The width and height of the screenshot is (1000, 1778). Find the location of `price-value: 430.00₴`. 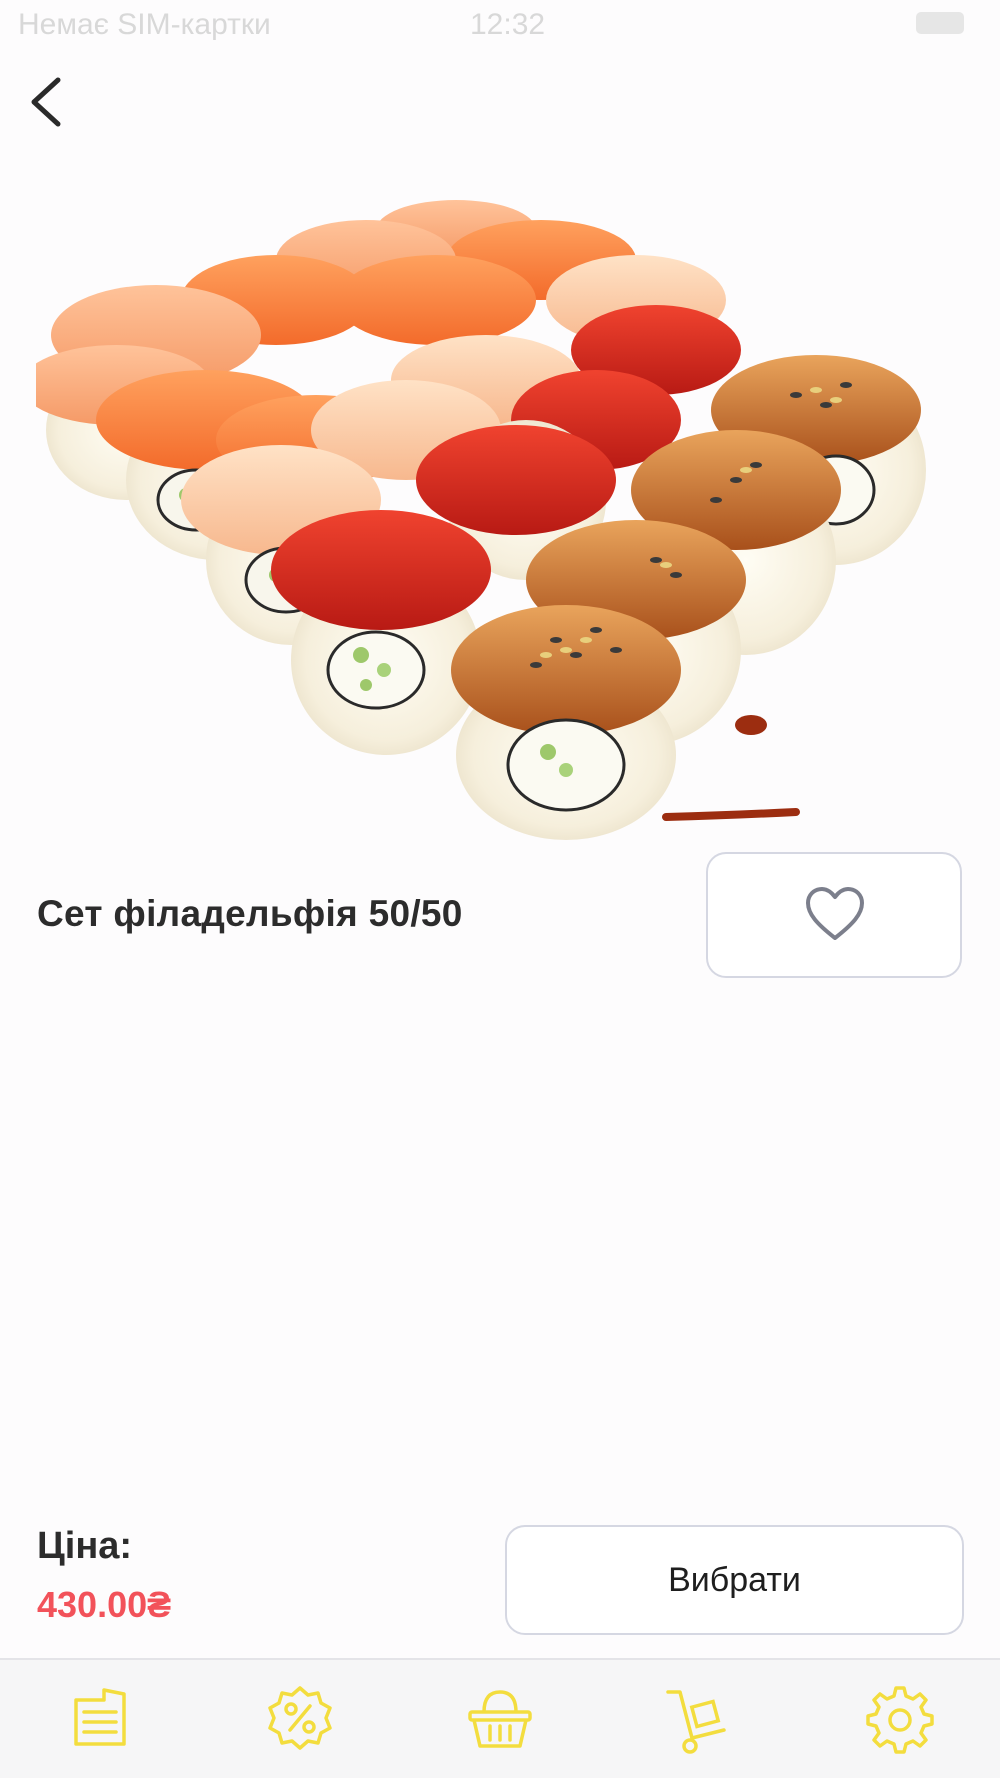

price-value: 430.00₴ is located at coordinates (104, 1604).